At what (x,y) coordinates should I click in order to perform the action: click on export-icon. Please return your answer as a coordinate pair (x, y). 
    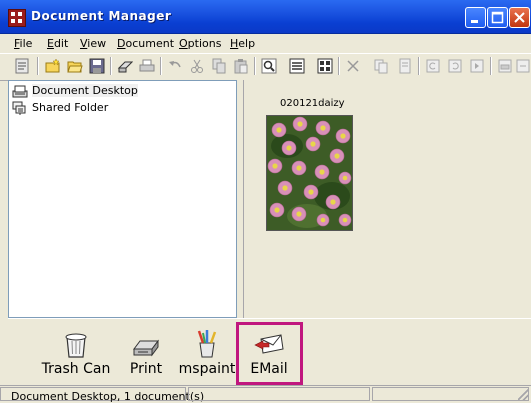
    Looking at the image, I should click on (523, 66).